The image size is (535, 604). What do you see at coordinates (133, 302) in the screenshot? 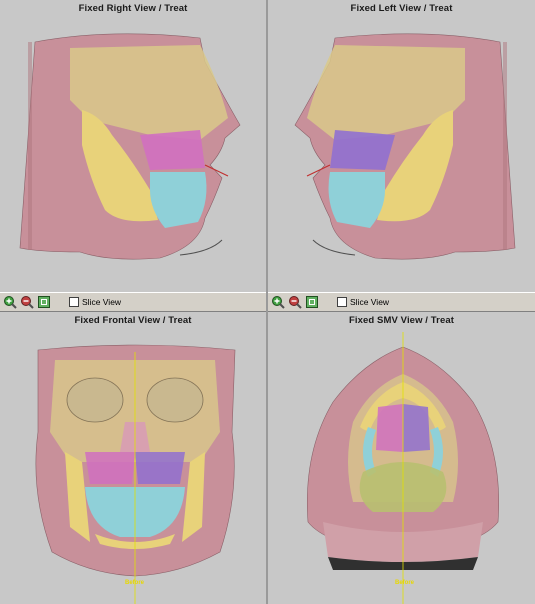
I see `view-toolbar-left: Slice View` at bounding box center [133, 302].